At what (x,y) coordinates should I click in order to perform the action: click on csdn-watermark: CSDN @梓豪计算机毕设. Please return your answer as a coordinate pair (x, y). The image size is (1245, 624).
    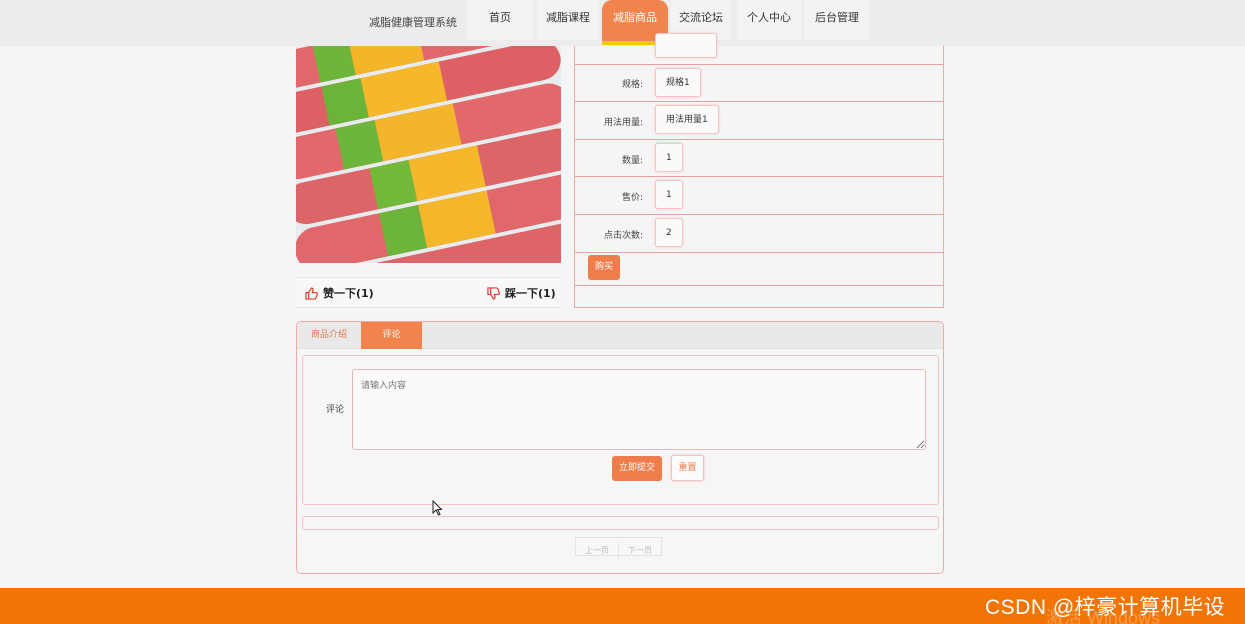
    Looking at the image, I should click on (1105, 607).